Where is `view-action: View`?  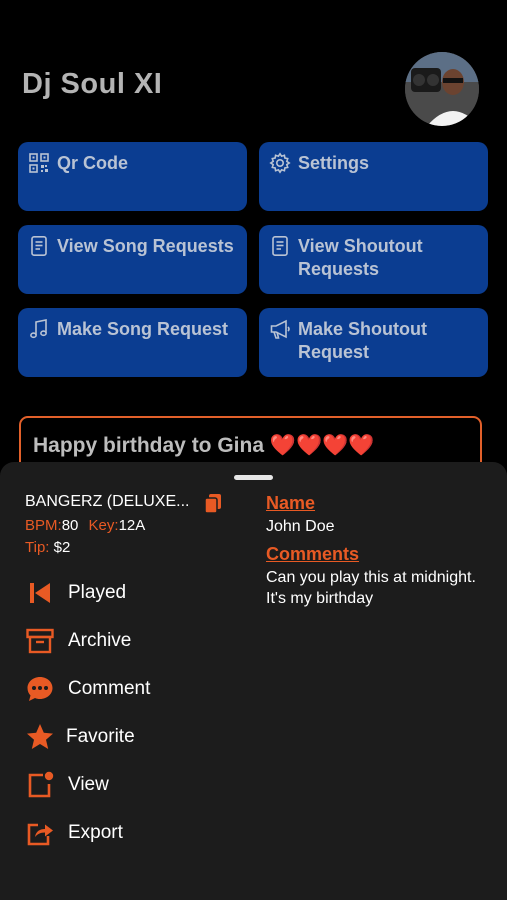
view-action: View is located at coordinates (67, 785).